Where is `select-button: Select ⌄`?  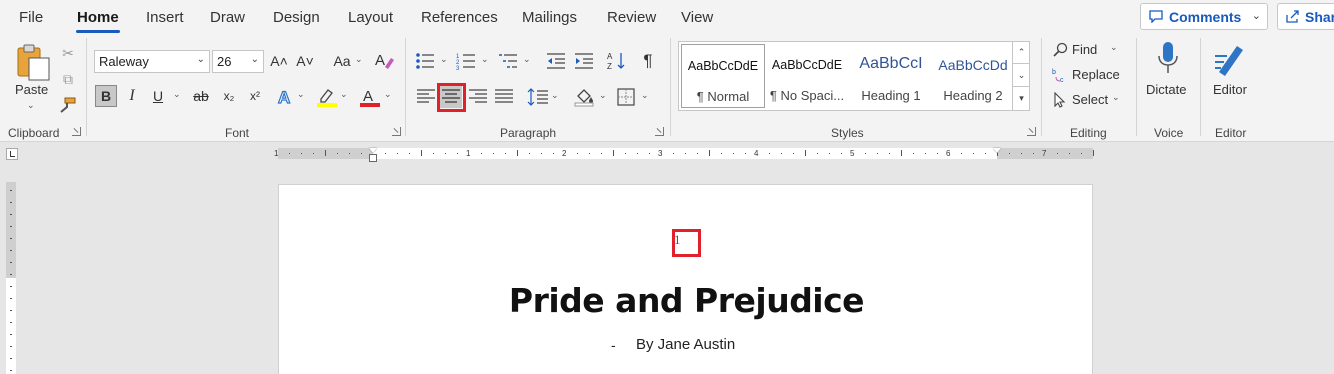
select-button: Select ⌄ is located at coordinates (1092, 100).